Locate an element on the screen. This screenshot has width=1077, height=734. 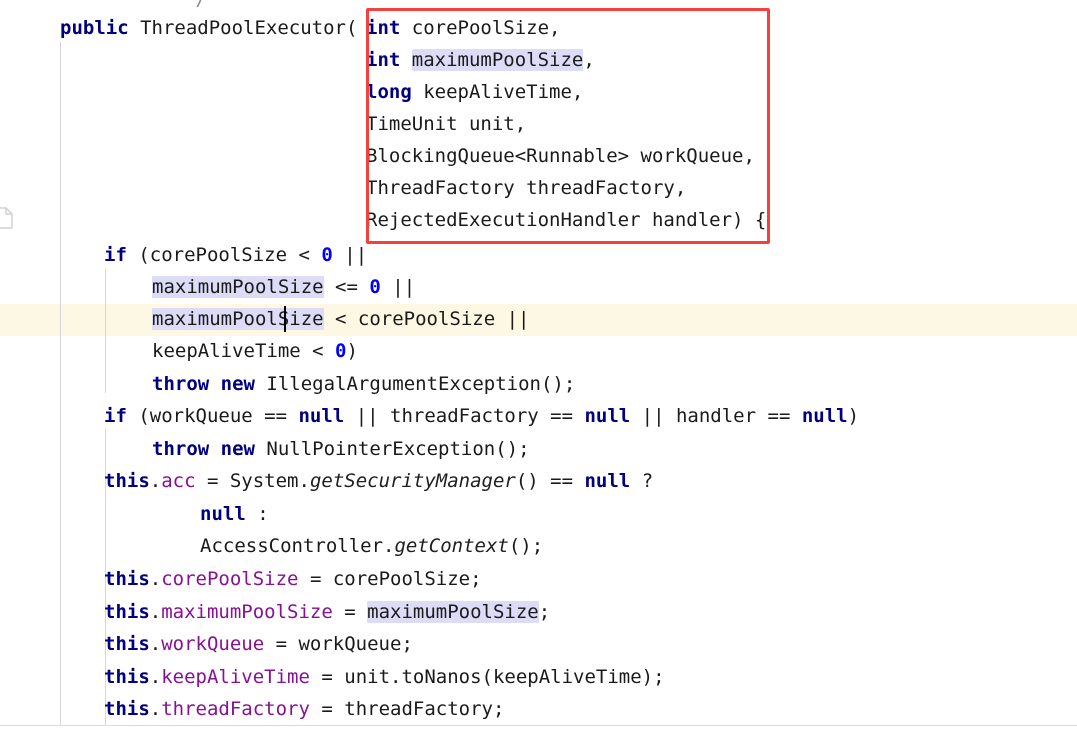
code-line: TimeUnit unit, is located at coordinates (446, 124).